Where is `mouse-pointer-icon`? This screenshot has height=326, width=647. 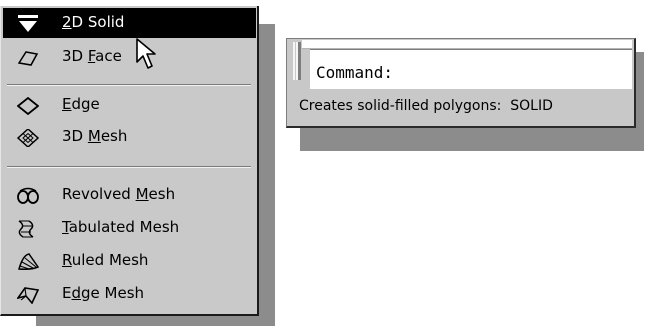
mouse-pointer-icon is located at coordinates (146, 53).